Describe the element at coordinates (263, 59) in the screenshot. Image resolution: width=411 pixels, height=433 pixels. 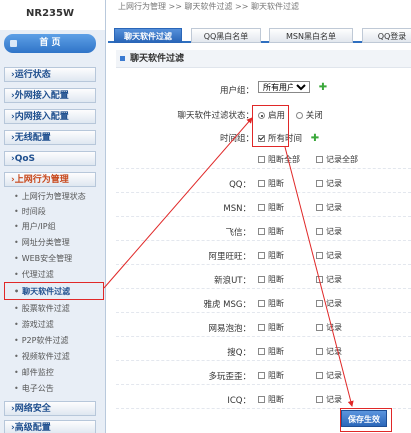
I see `panel-title: 聊天软件过滤` at that location.